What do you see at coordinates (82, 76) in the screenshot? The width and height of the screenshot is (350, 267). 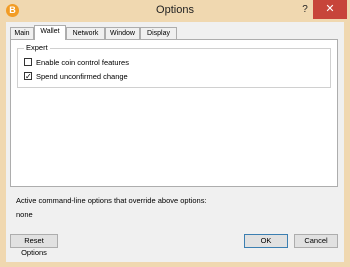 I see `spend-unconfirmed-label: Spend unconfirmed change` at bounding box center [82, 76].